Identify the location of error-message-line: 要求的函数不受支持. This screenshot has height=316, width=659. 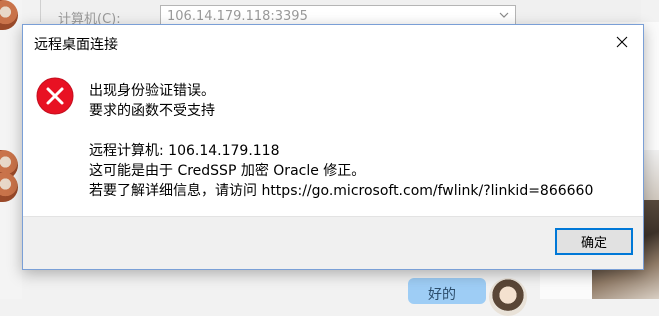
(152, 111).